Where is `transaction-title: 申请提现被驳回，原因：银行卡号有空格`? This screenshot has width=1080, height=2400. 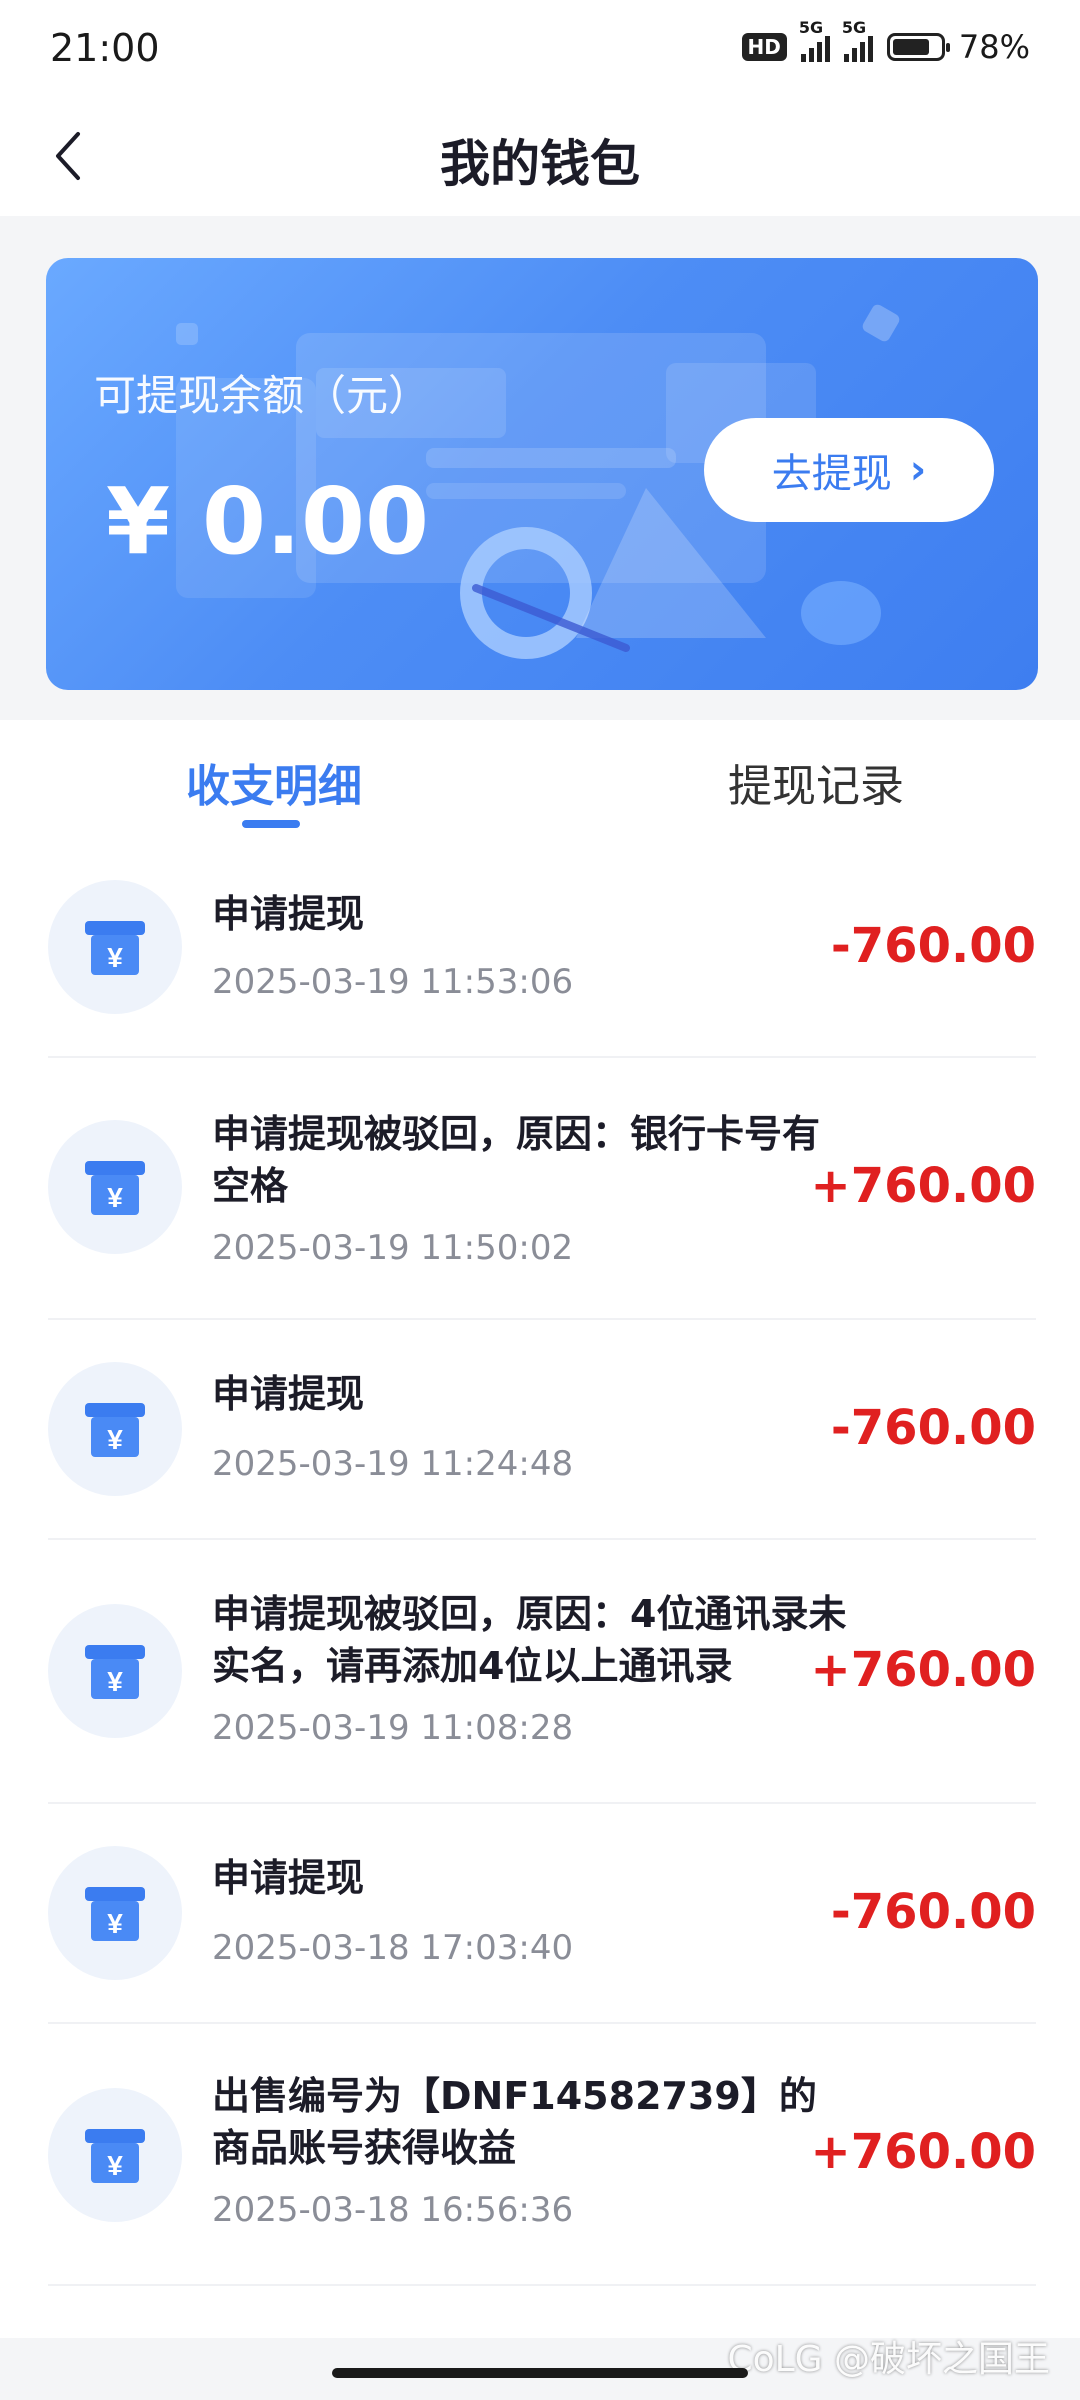
transaction-title: 申请提现被驳回，原因：银行卡号有空格 is located at coordinates (516, 1160).